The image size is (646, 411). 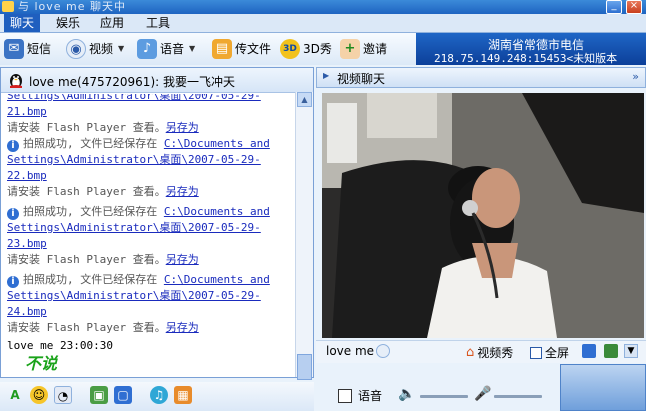 What do you see at coordinates (72, 6) in the screenshot?
I see `window-title: 与 love me 聊天中` at bounding box center [72, 6].